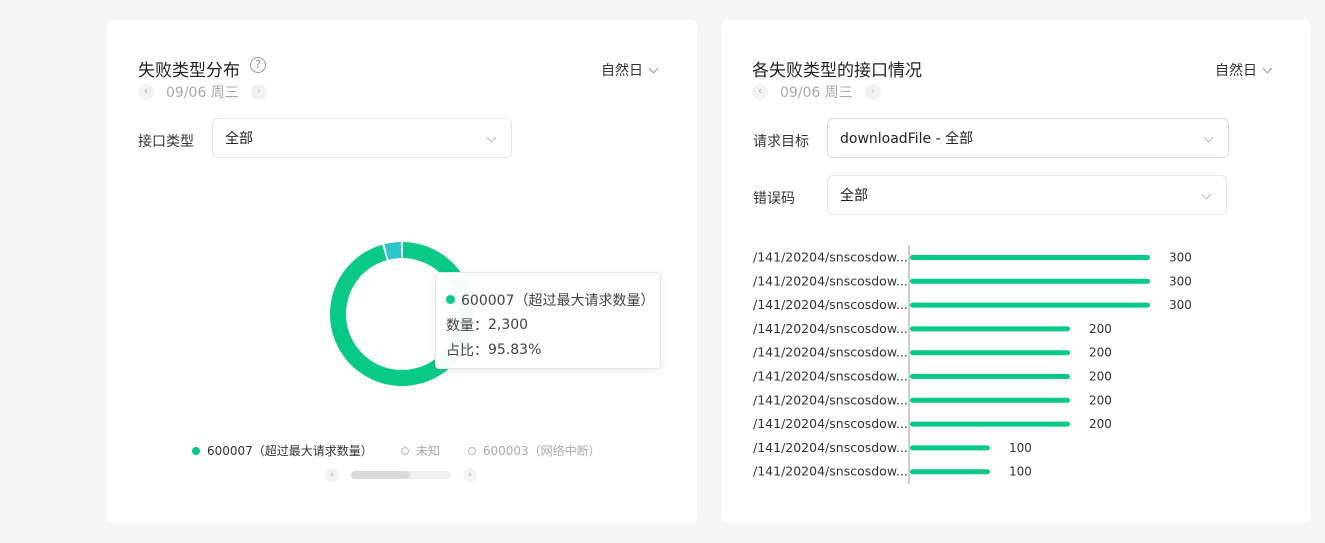 The height and width of the screenshot is (543, 1325). Describe the element at coordinates (508, 324) in the screenshot. I see `tooltip-count-value: 2,300` at that location.